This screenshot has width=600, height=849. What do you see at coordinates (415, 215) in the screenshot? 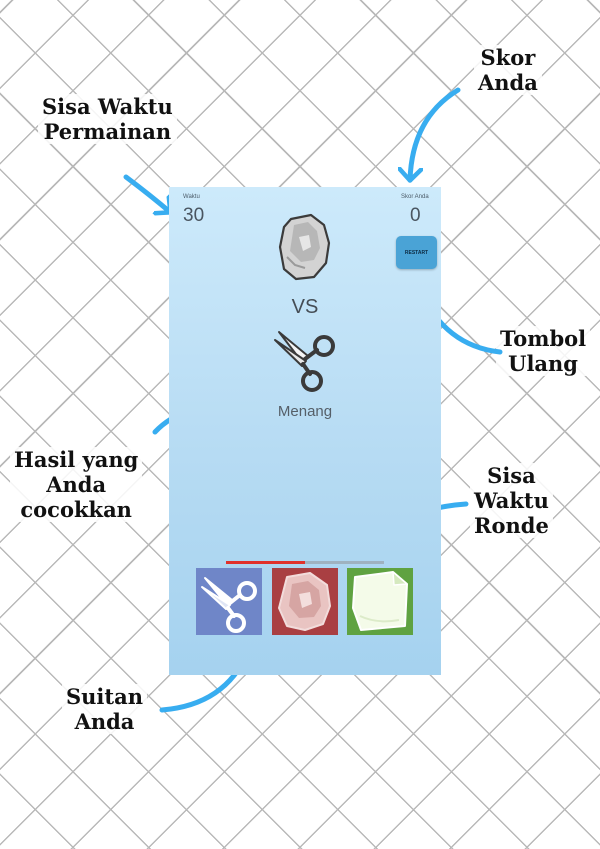
I see `score-value: 0` at bounding box center [415, 215].